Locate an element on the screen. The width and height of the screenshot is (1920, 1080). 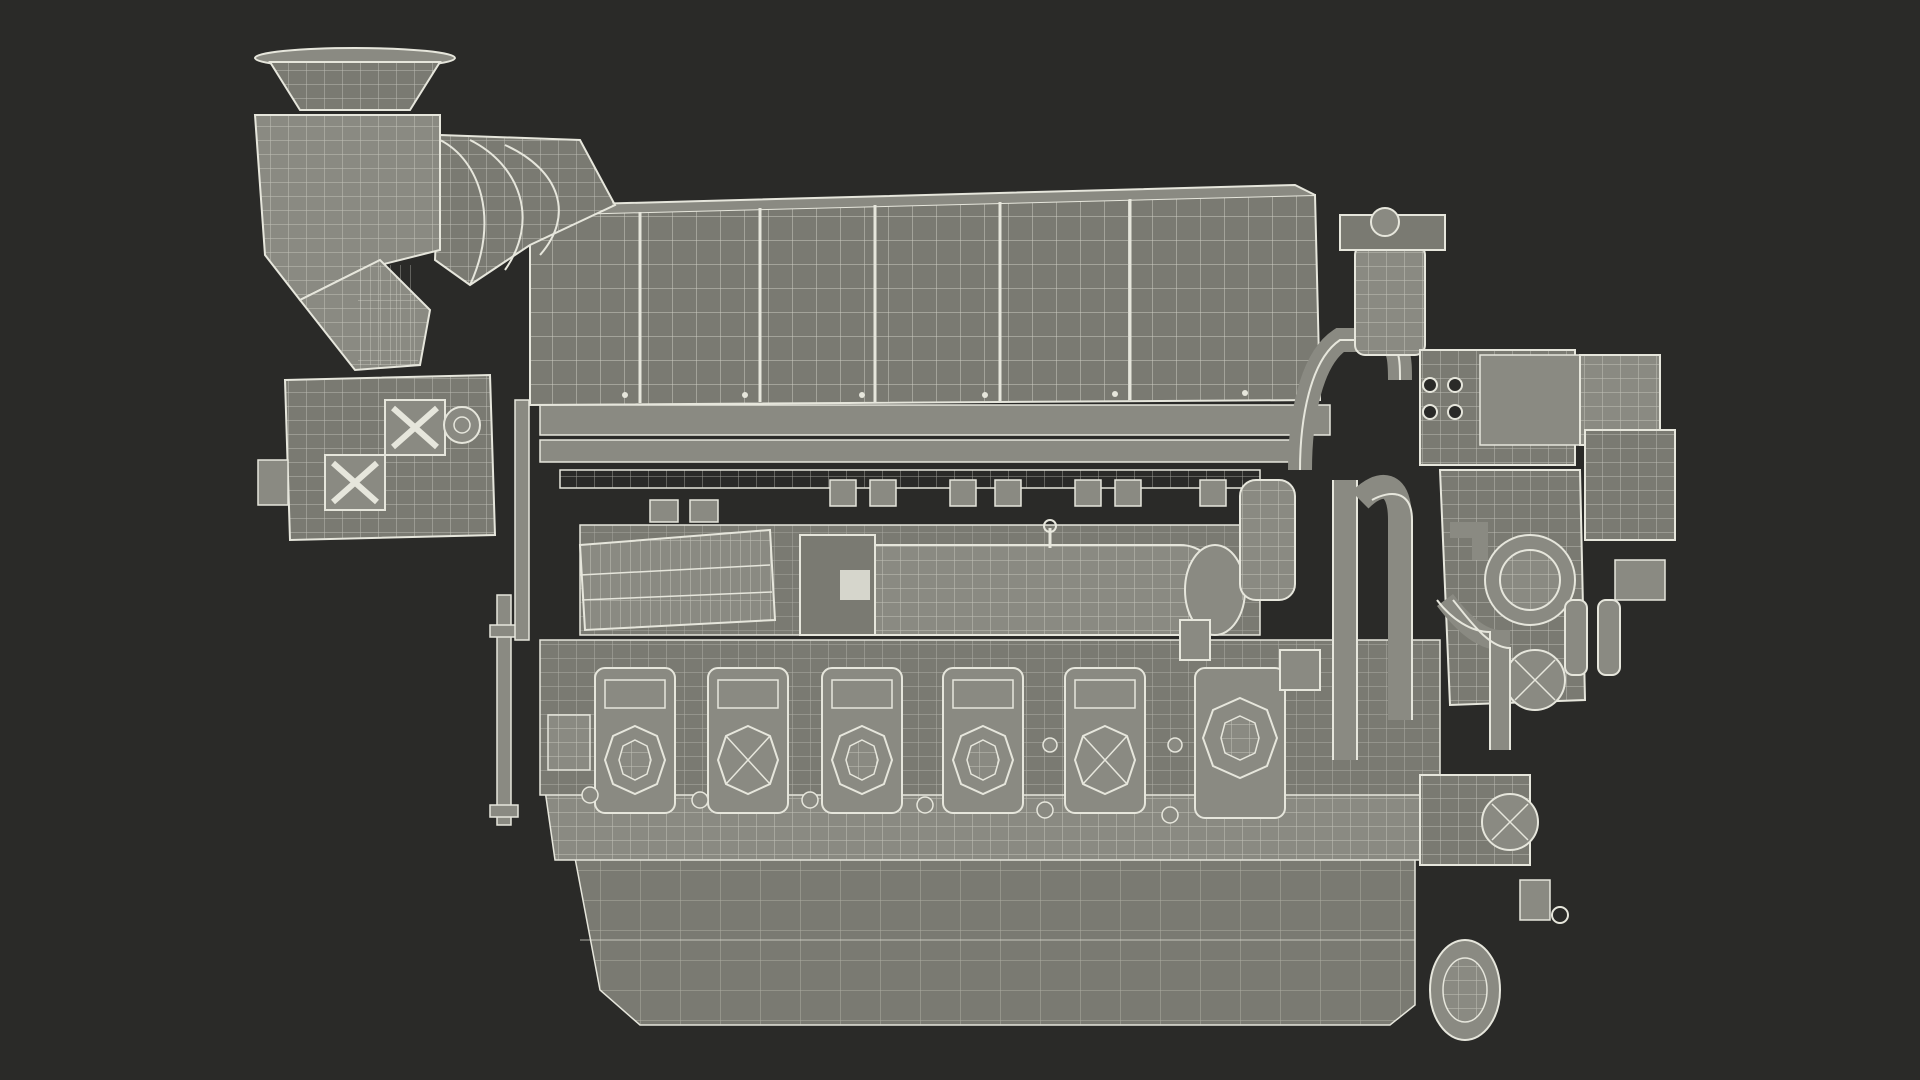
intercooler-box is located at coordinates (677, 580).